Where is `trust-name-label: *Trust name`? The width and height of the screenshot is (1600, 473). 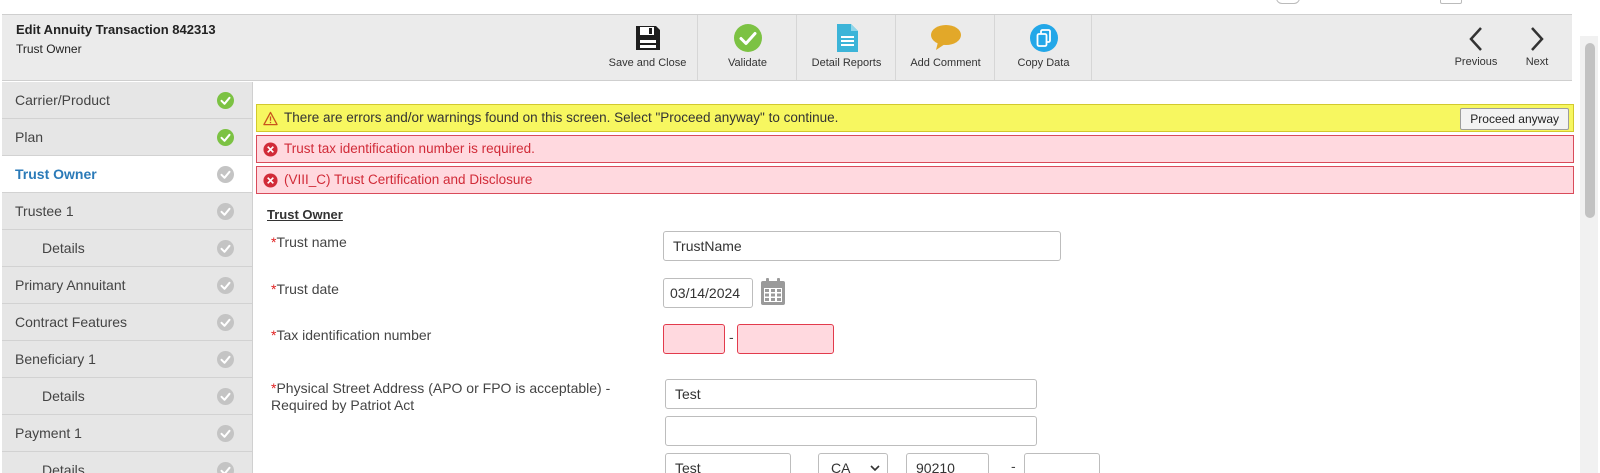
trust-name-label: *Trust name is located at coordinates (309, 242).